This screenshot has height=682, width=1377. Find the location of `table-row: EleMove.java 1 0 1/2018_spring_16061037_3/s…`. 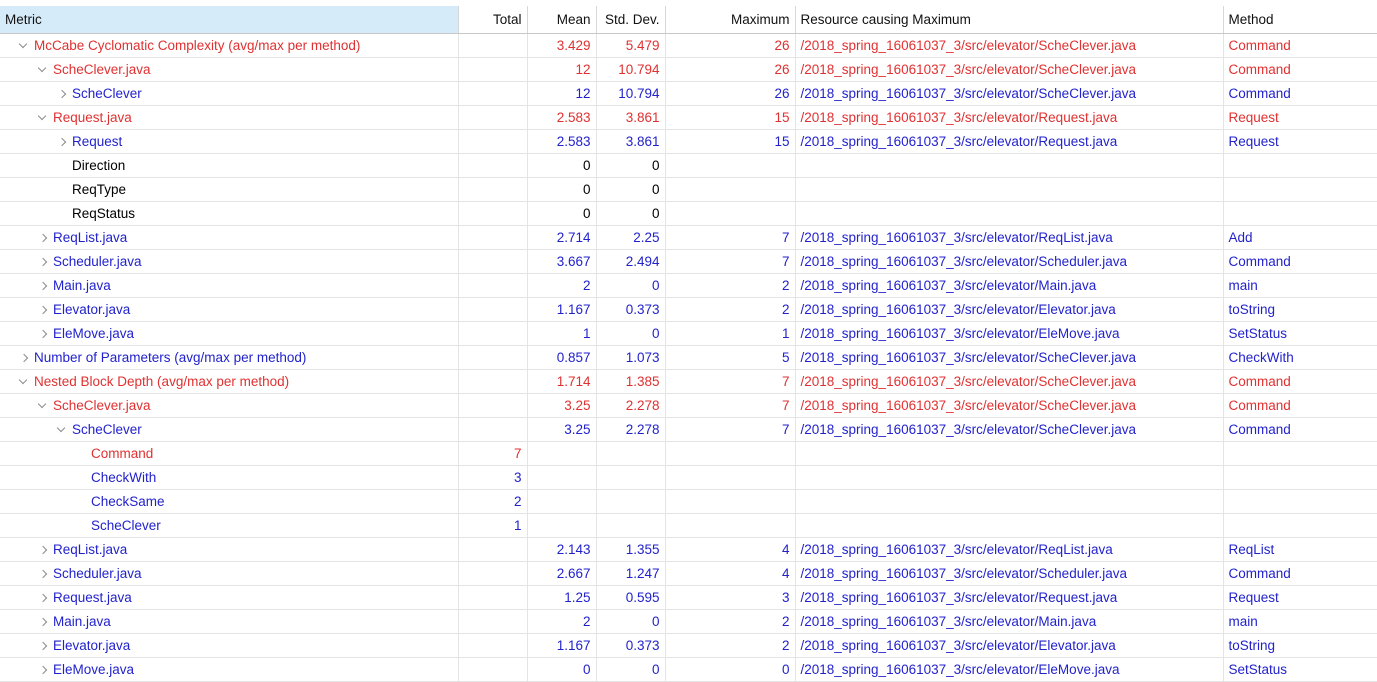

table-row: EleMove.java 1 0 1/2018_spring_16061037_3/s… is located at coordinates (688, 333).